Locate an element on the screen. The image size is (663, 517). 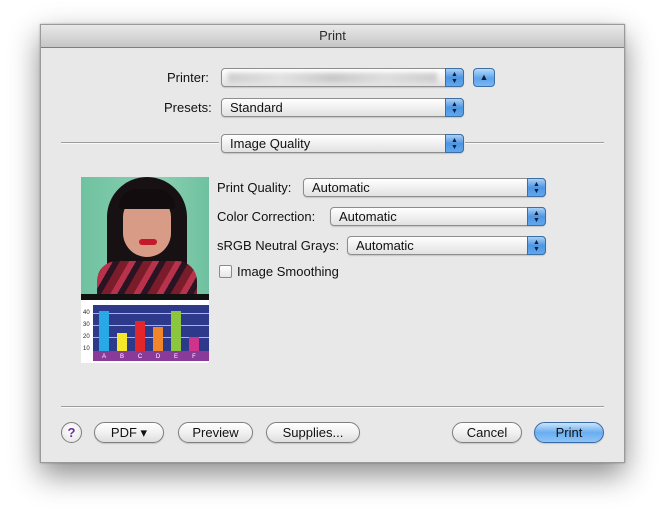
chart-x-label: D is located at coordinates (158, 357).